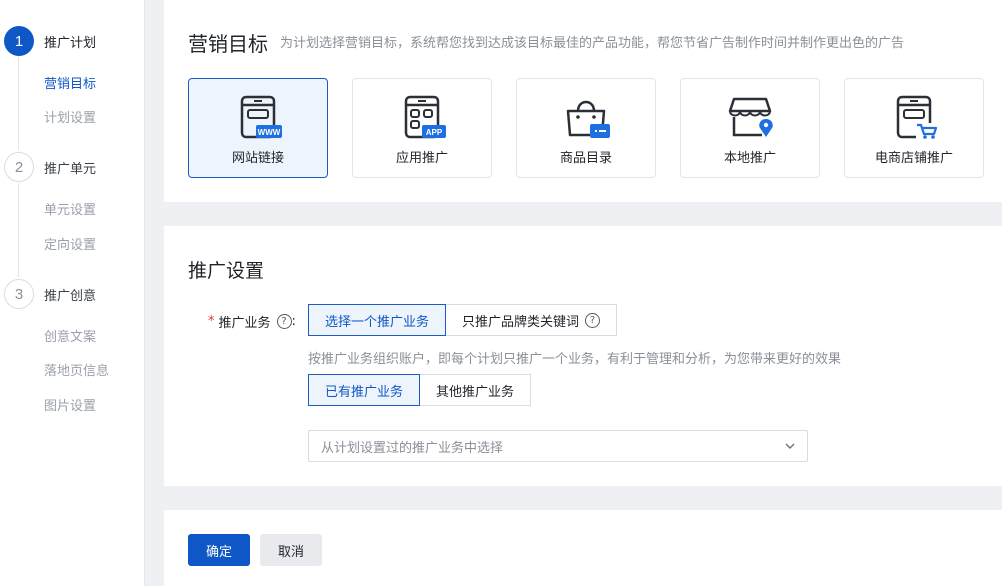 The height and width of the screenshot is (586, 1002). Describe the element at coordinates (476, 390) in the screenshot. I see `option-other-business: 其他推广业务` at that location.